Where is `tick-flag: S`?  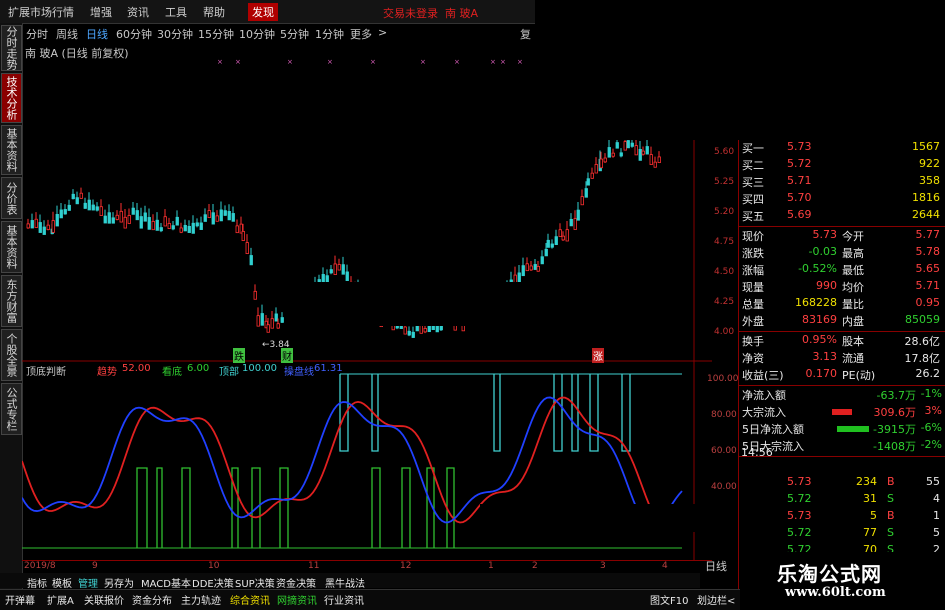
tick-flag: S is located at coordinates (890, 498).